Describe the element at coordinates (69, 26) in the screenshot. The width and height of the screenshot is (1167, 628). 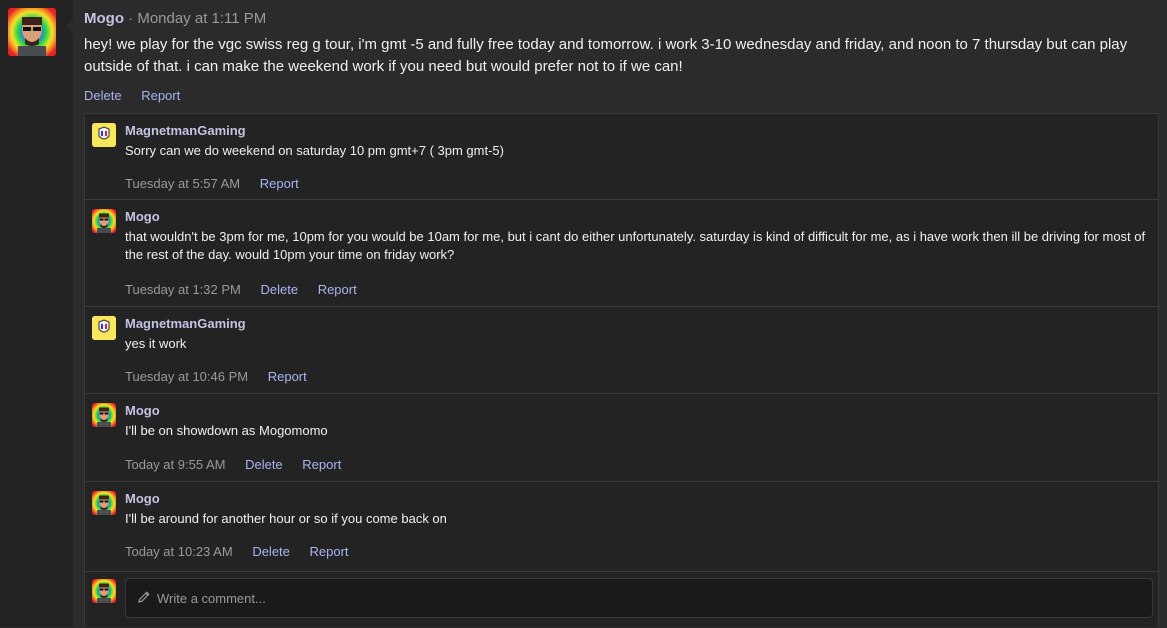
I see `post-pointer` at that location.